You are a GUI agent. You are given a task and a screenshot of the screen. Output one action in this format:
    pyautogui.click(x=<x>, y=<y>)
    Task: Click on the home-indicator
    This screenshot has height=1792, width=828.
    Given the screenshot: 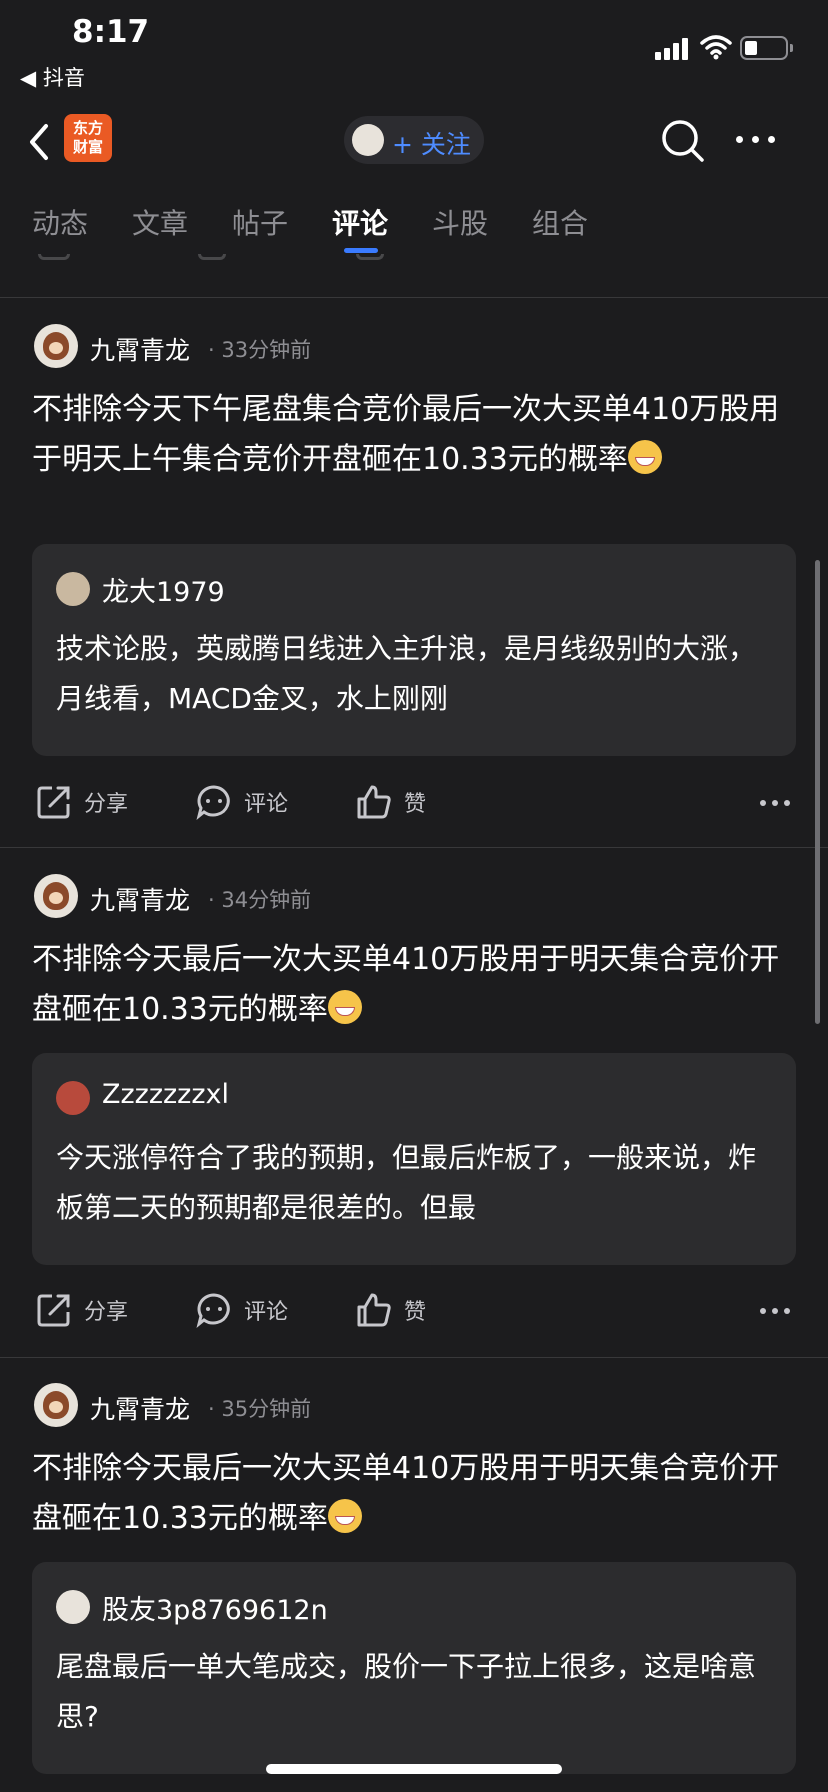 What is the action you would take?
    pyautogui.click(x=414, y=1769)
    